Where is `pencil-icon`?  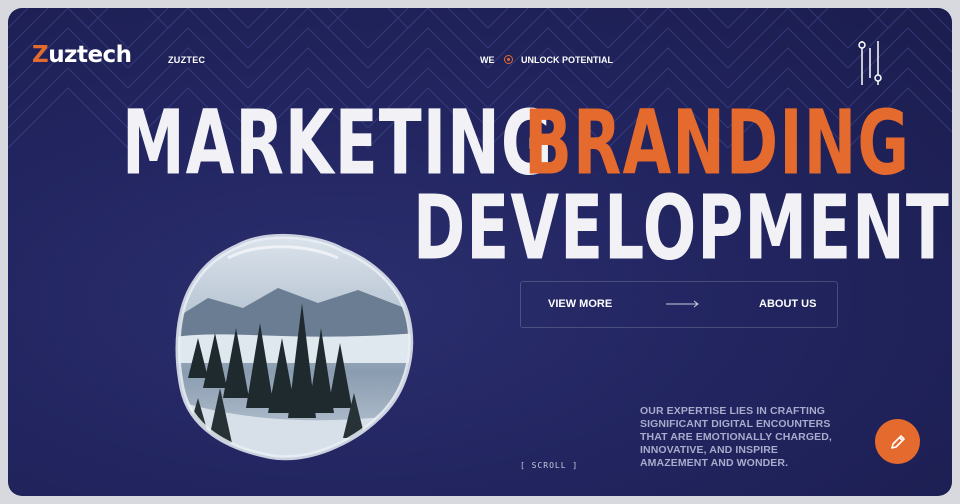 pencil-icon is located at coordinates (897, 441).